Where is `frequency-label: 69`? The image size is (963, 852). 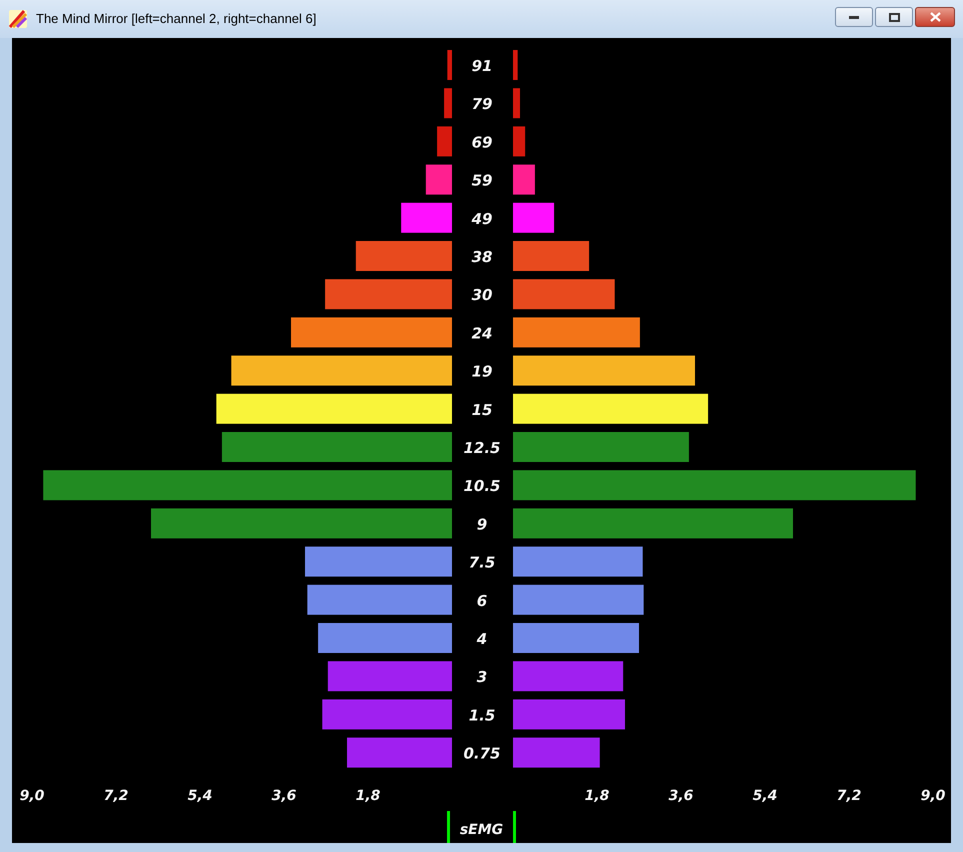 frequency-label: 69 is located at coordinates (482, 142).